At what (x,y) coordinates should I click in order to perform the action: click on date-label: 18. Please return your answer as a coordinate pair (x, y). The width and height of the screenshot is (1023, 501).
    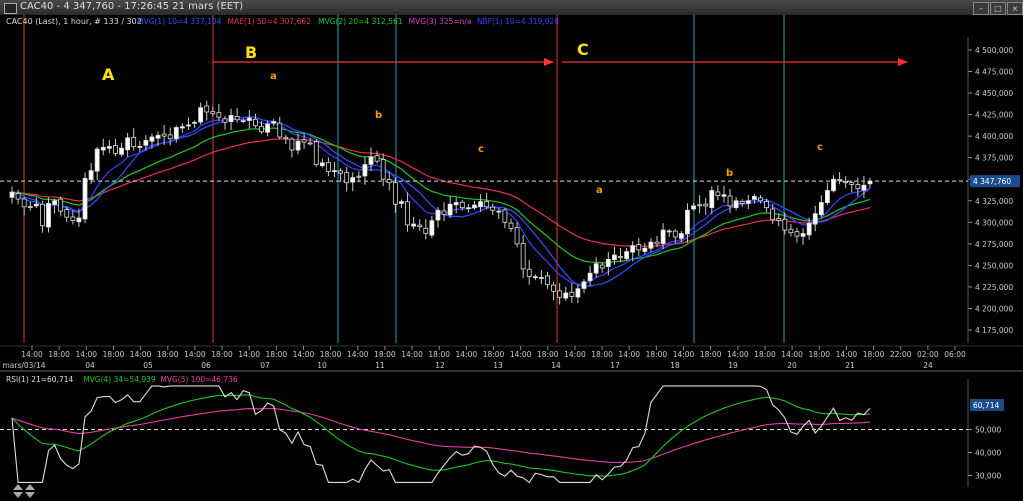
    Looking at the image, I should click on (675, 365).